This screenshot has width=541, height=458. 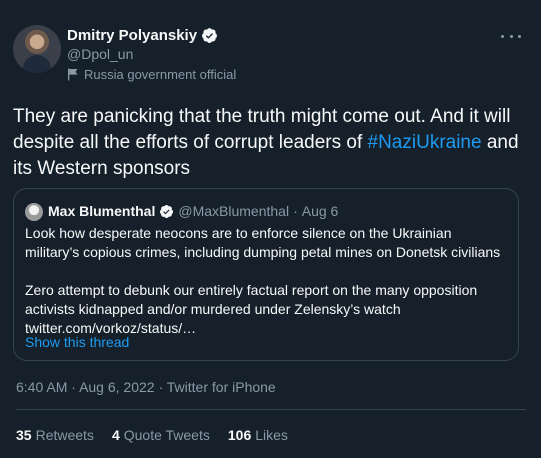 I want to click on tweet-date: Aug 6, 2022, so click(x=117, y=387).